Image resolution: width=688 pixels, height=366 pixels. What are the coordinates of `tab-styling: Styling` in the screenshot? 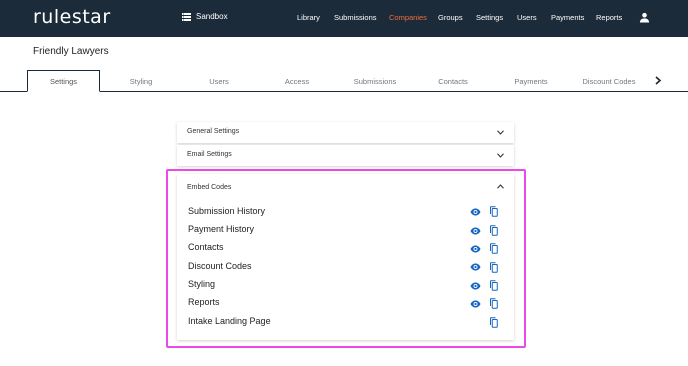 It's located at (141, 81).